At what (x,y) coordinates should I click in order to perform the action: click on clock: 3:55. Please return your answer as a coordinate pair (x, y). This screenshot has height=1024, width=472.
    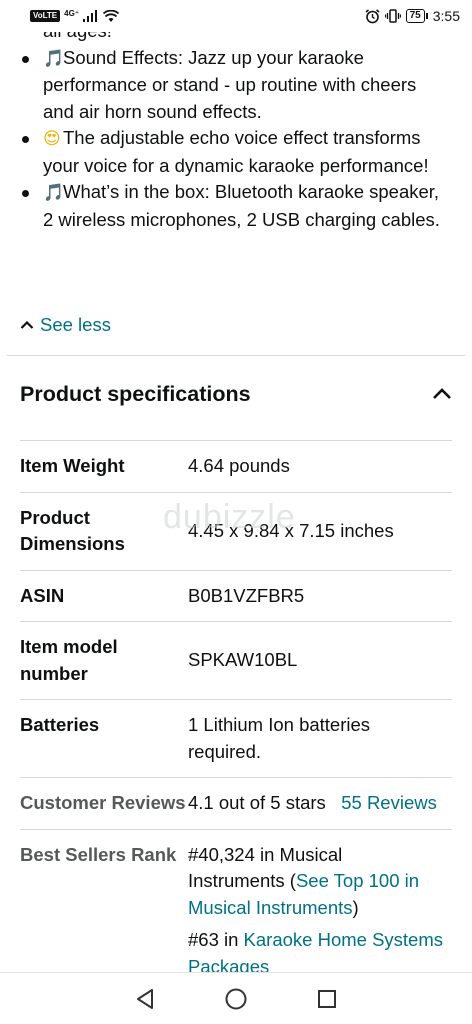
    Looking at the image, I should click on (446, 16).